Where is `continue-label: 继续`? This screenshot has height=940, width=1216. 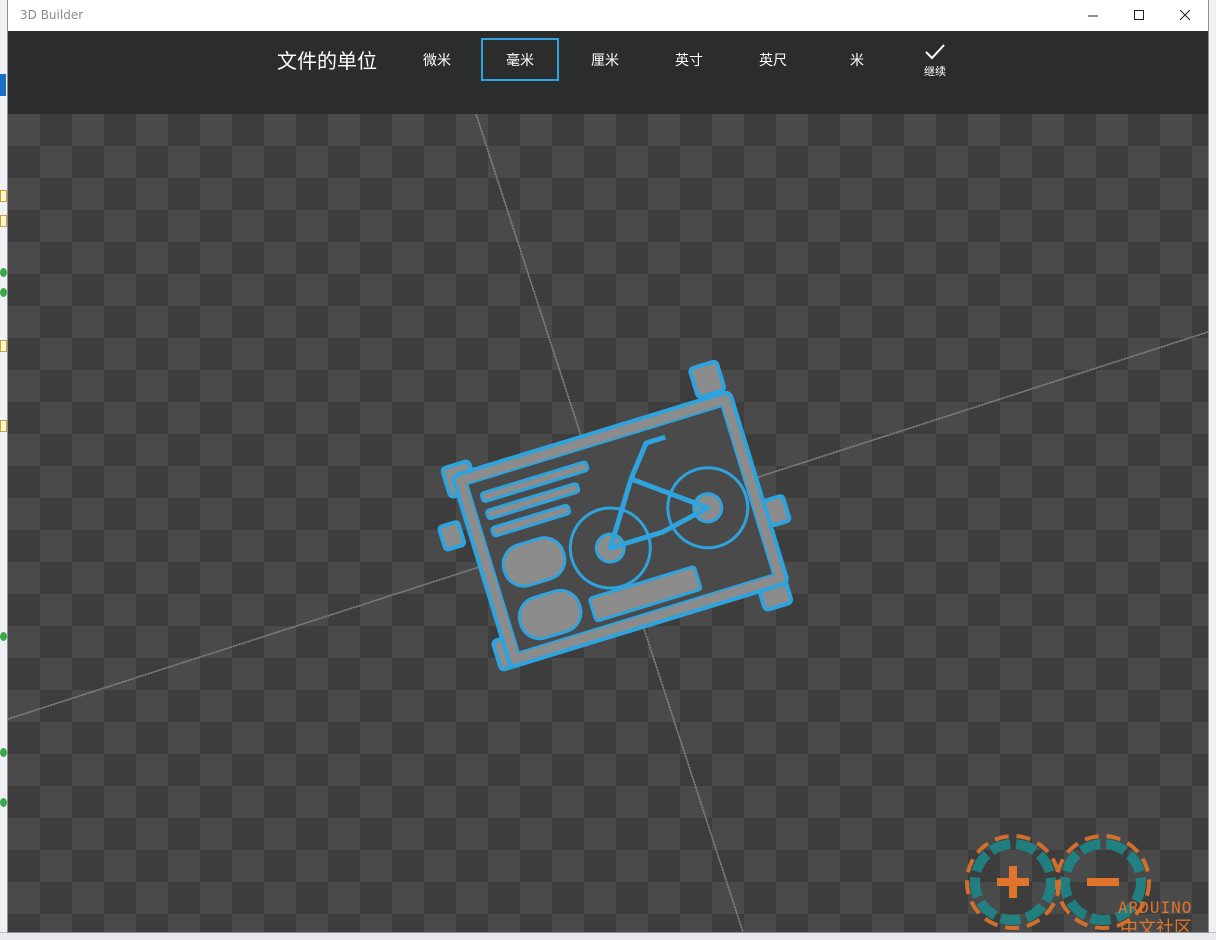
continue-label: 继续 is located at coordinates (935, 71).